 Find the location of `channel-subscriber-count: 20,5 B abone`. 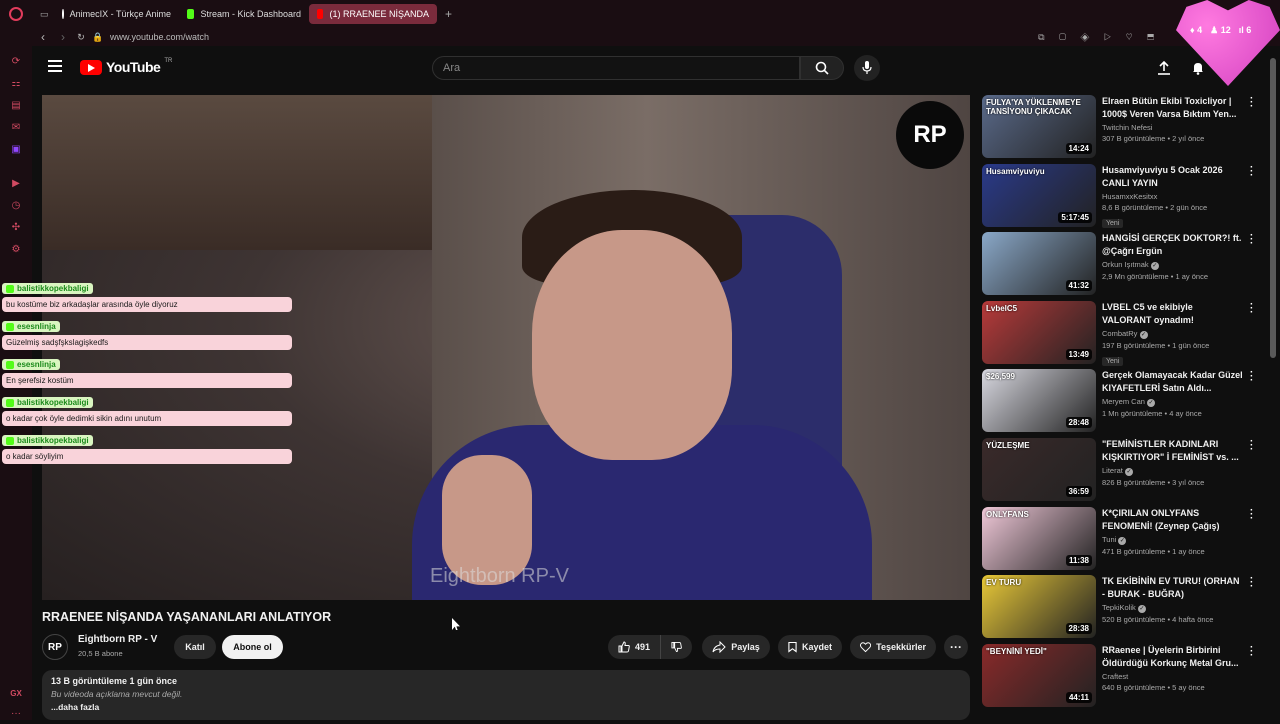

channel-subscriber-count: 20,5 B abone is located at coordinates (100, 653).